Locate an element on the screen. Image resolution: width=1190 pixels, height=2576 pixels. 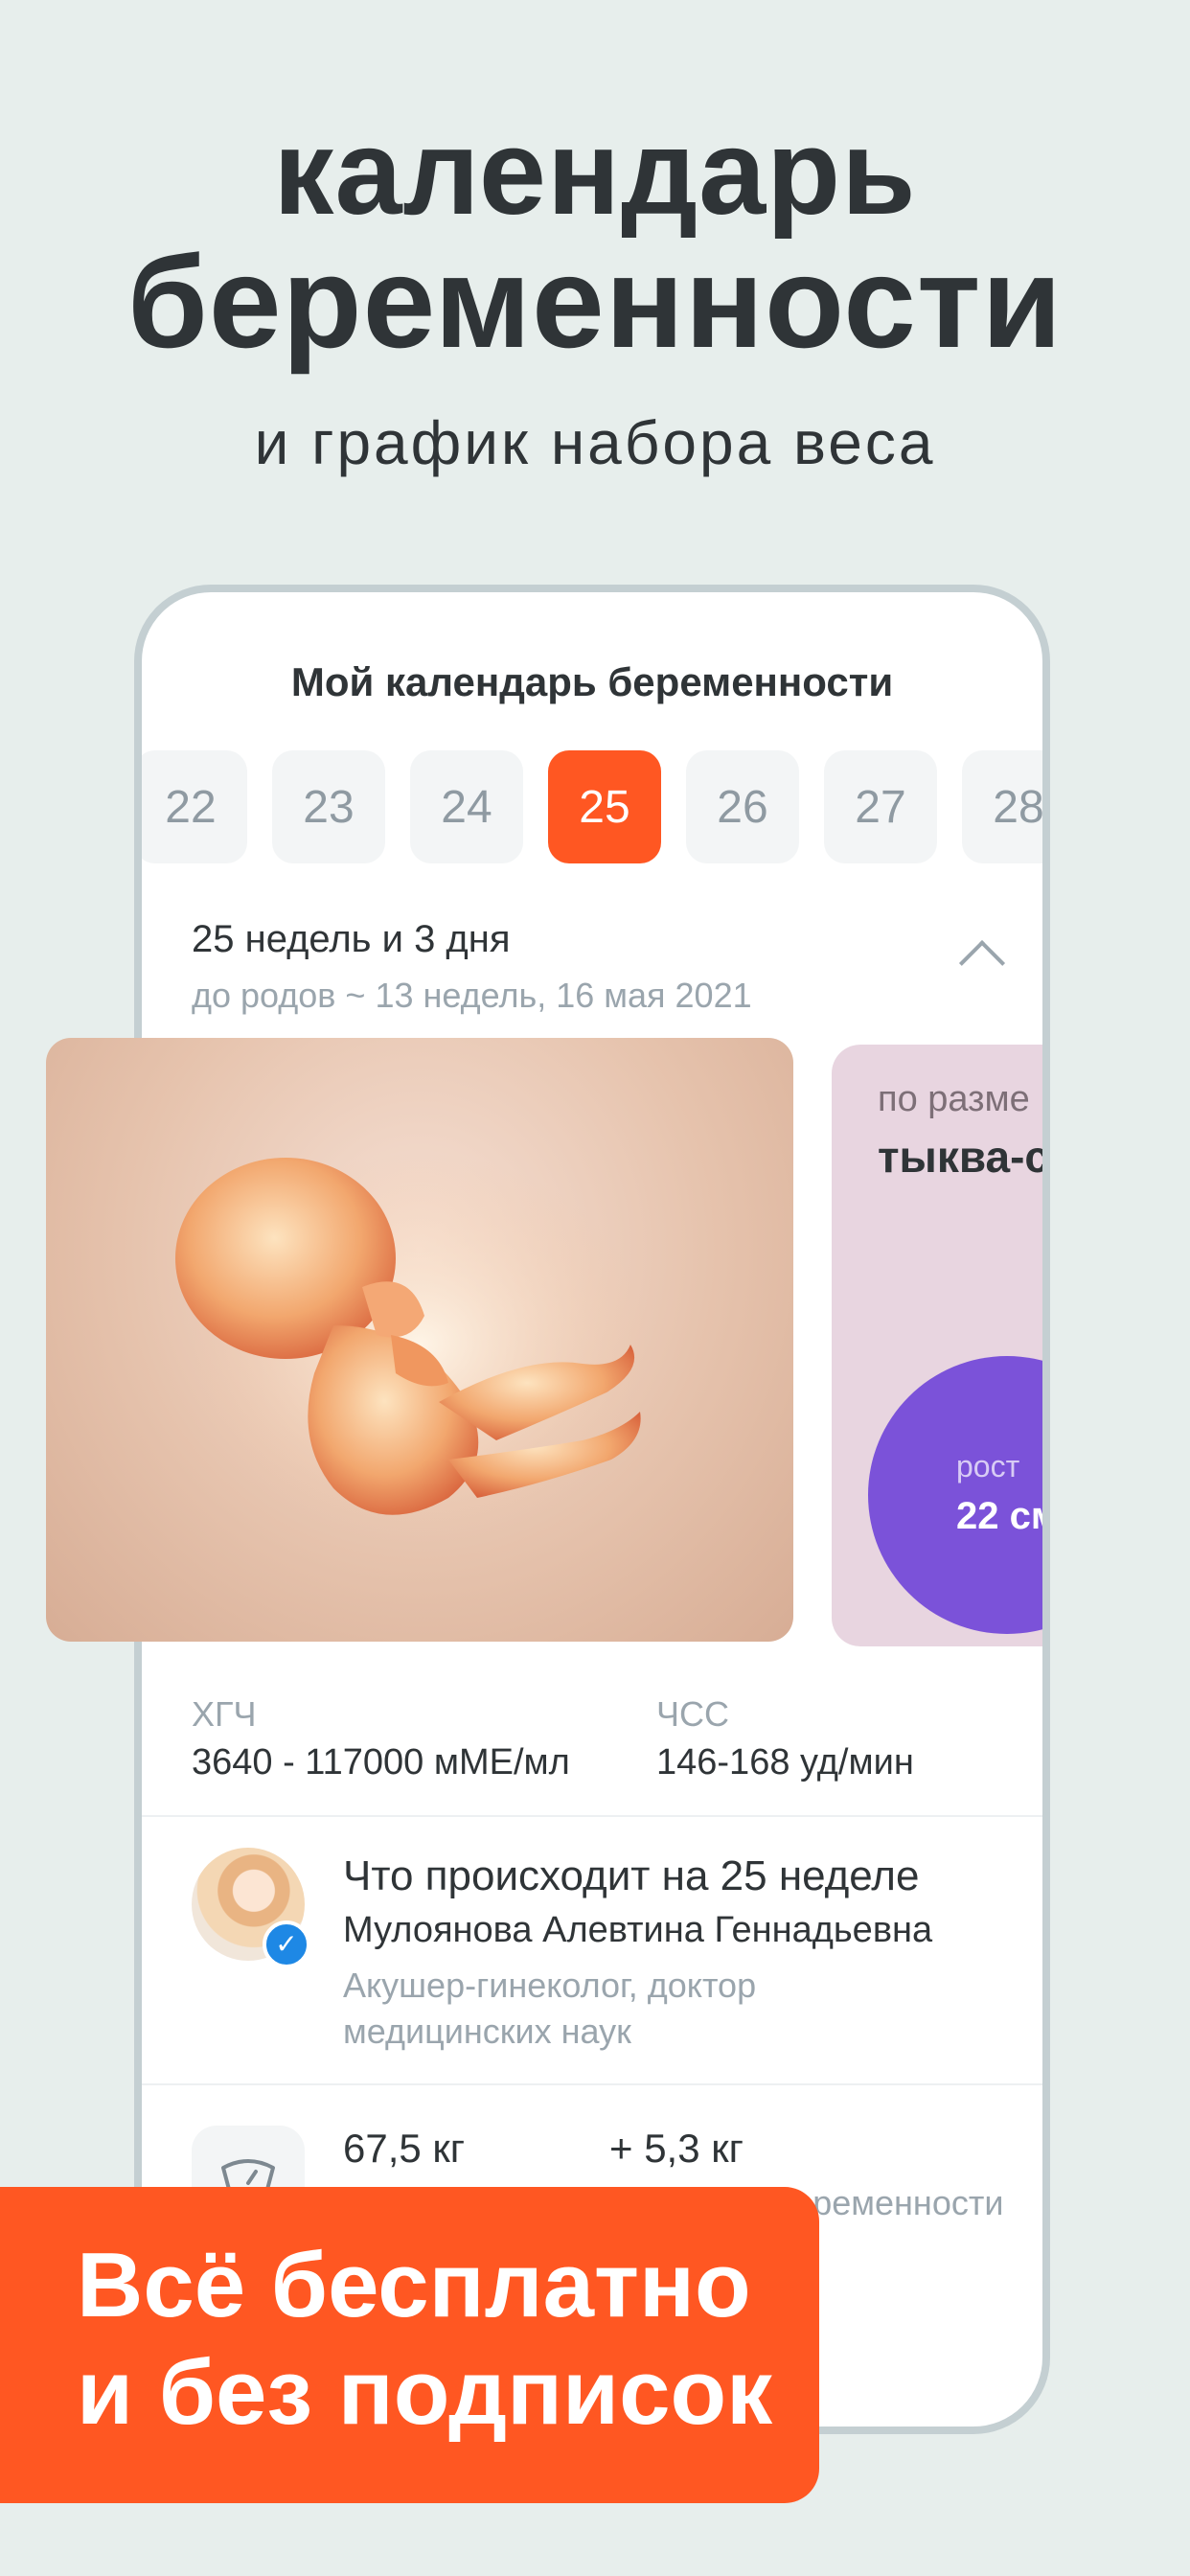
checkmark-icon: ✓ is located at coordinates (287, 1944).